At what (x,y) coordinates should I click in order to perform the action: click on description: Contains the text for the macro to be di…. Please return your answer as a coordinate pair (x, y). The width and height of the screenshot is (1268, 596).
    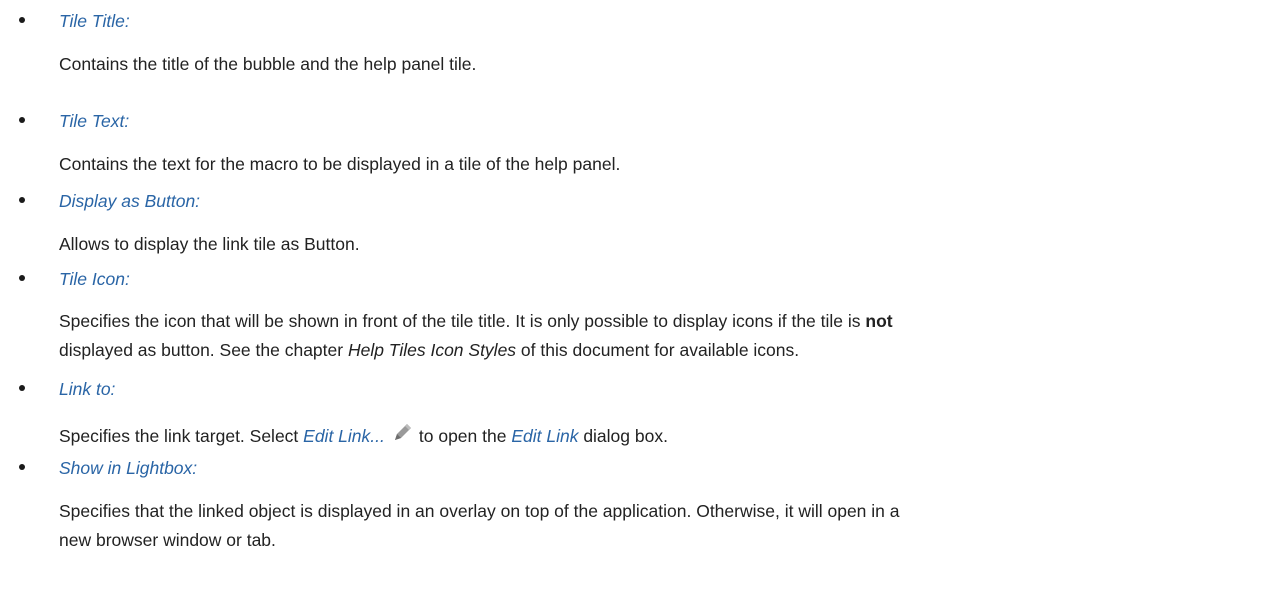
    Looking at the image, I should click on (339, 164).